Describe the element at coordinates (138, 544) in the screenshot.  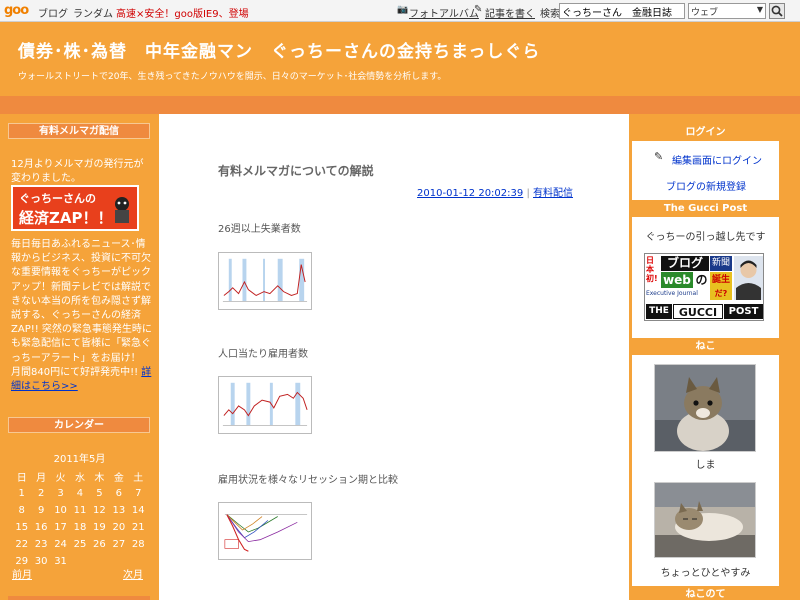
I see `calendar-day: 28` at that location.